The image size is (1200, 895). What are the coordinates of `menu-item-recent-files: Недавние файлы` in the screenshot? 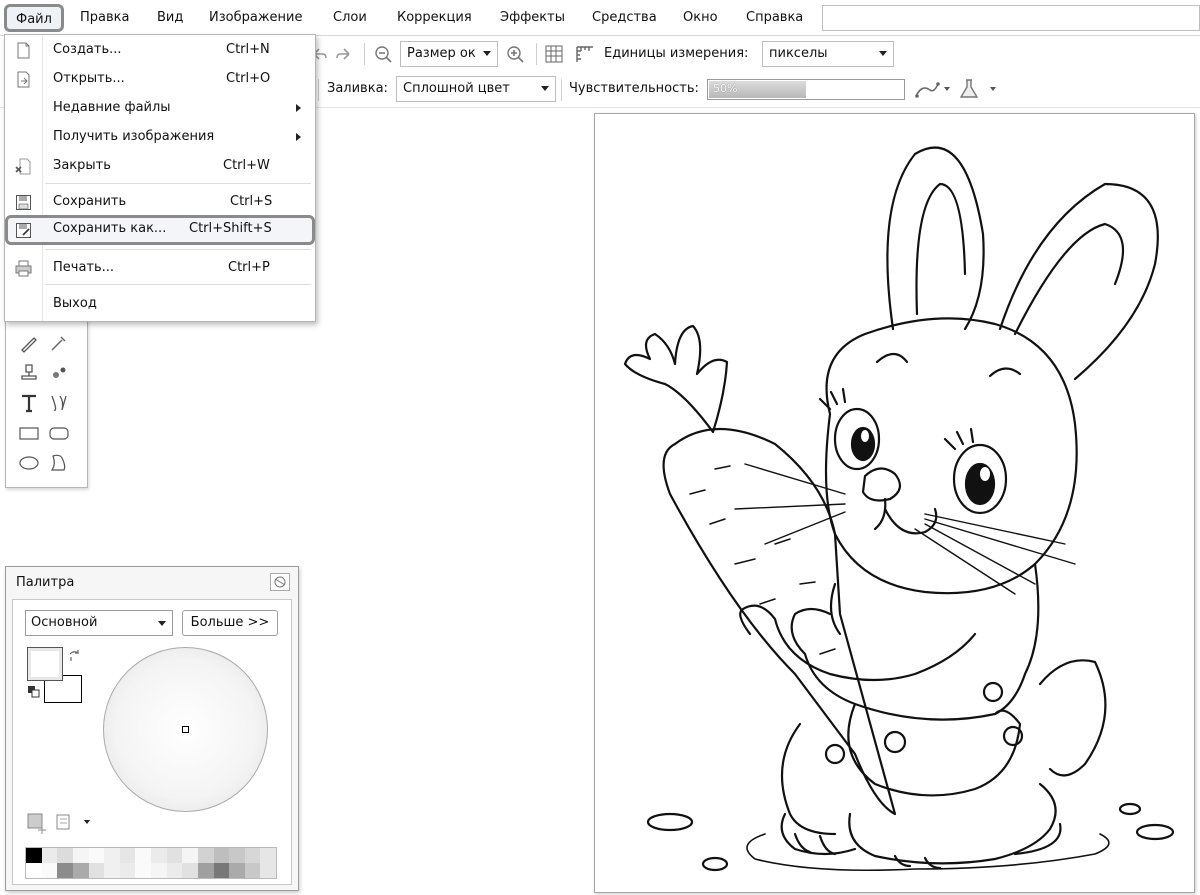 It's located at (160, 108).